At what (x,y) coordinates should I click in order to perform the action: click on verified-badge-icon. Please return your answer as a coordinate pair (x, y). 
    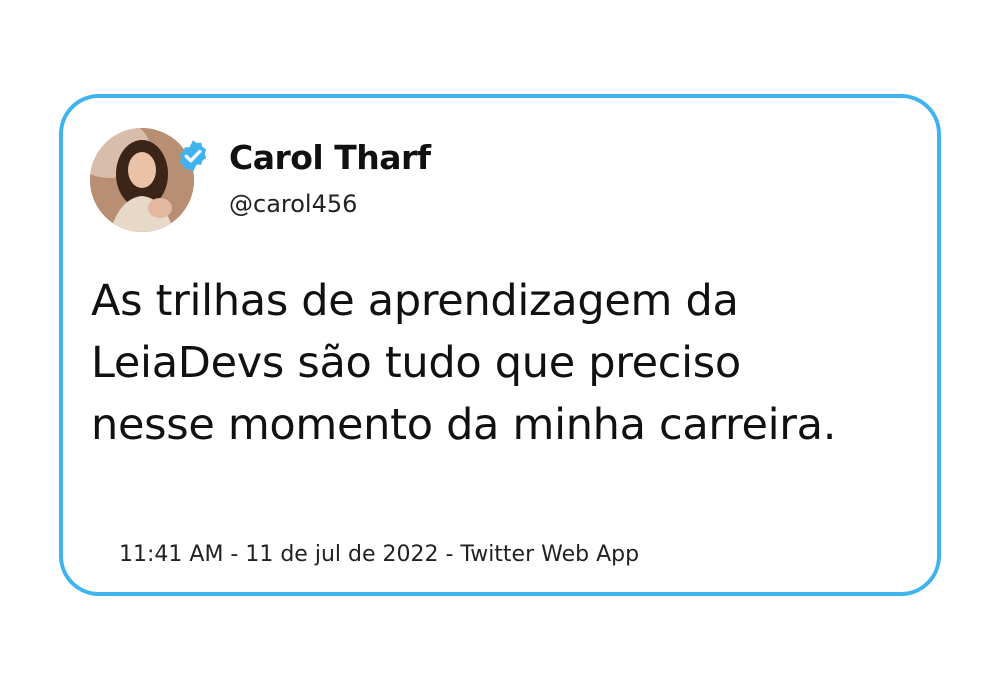
    Looking at the image, I should click on (193, 156).